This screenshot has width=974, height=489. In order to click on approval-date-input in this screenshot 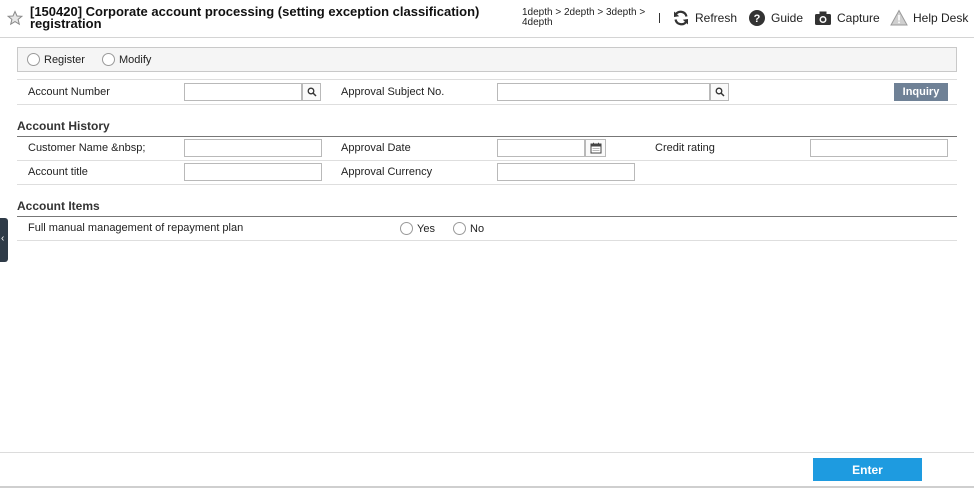, I will do `click(541, 148)`.